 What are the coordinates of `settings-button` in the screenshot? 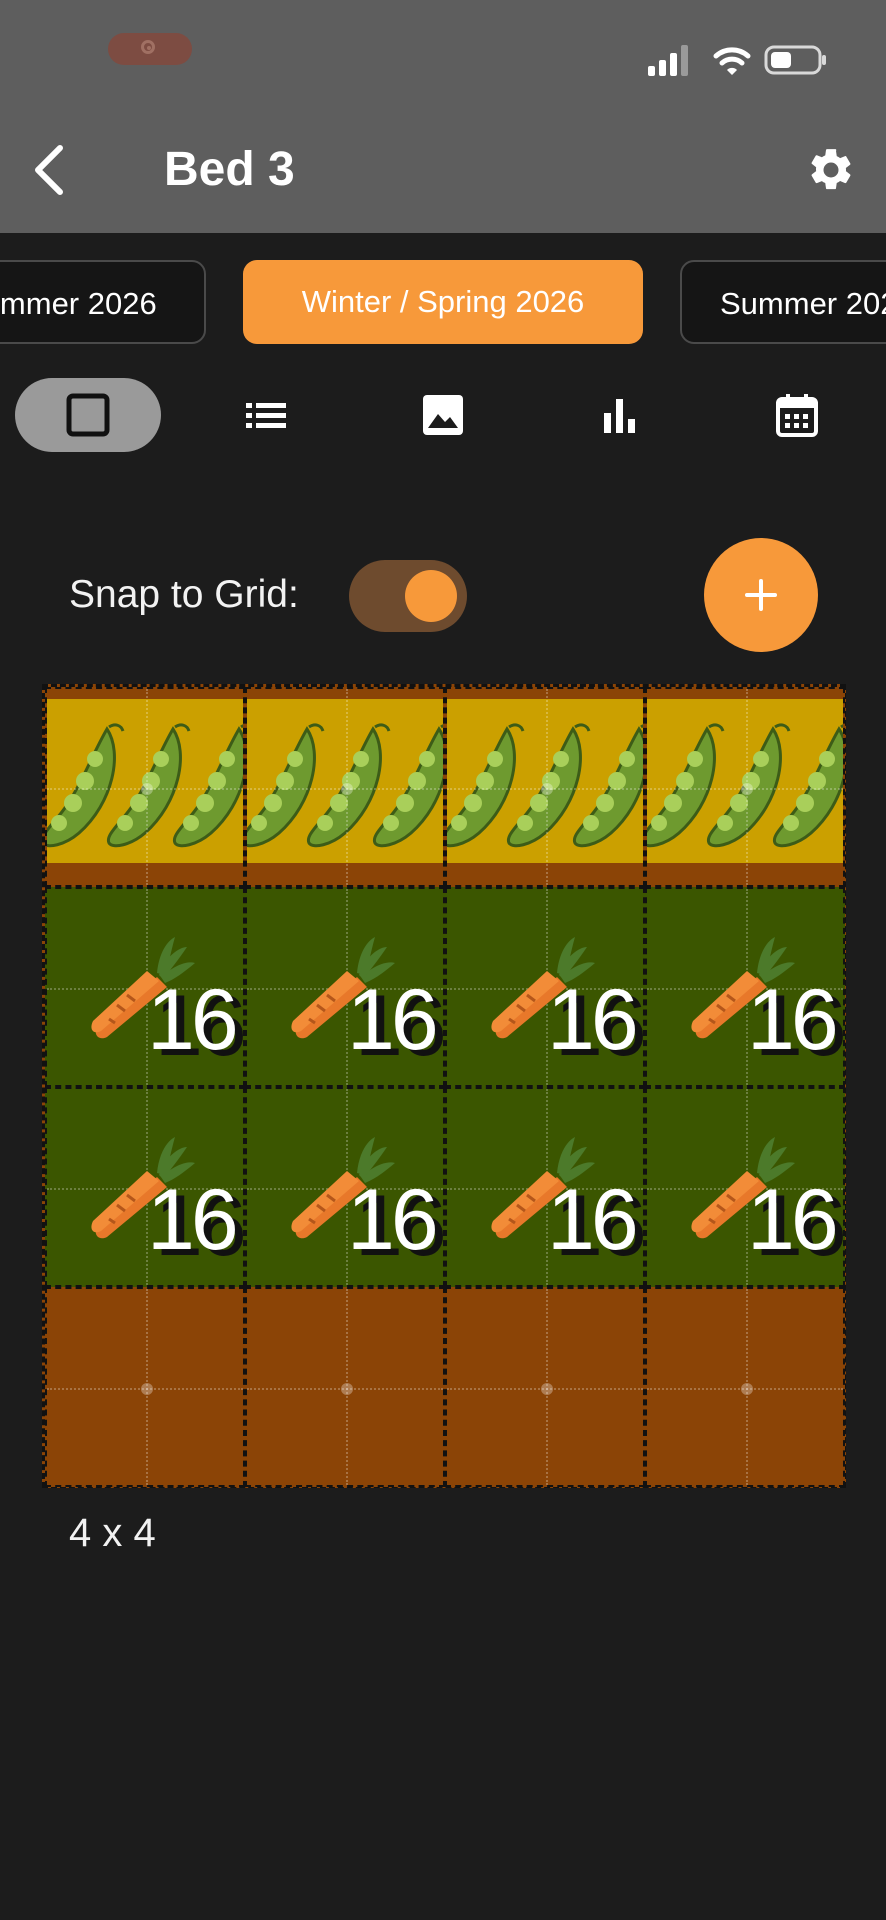 It's located at (831, 170).